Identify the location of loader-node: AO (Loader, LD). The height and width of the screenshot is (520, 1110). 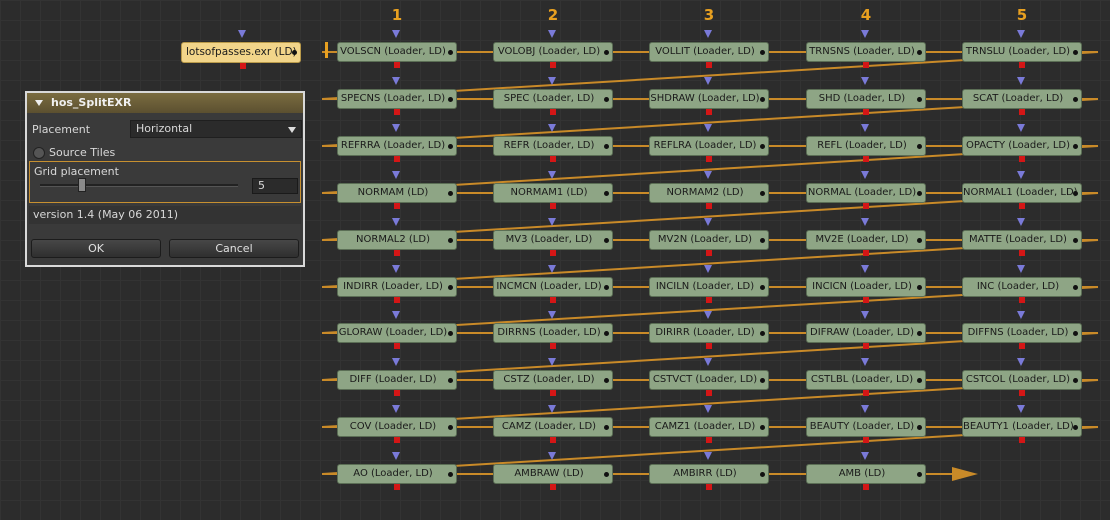
(397, 471).